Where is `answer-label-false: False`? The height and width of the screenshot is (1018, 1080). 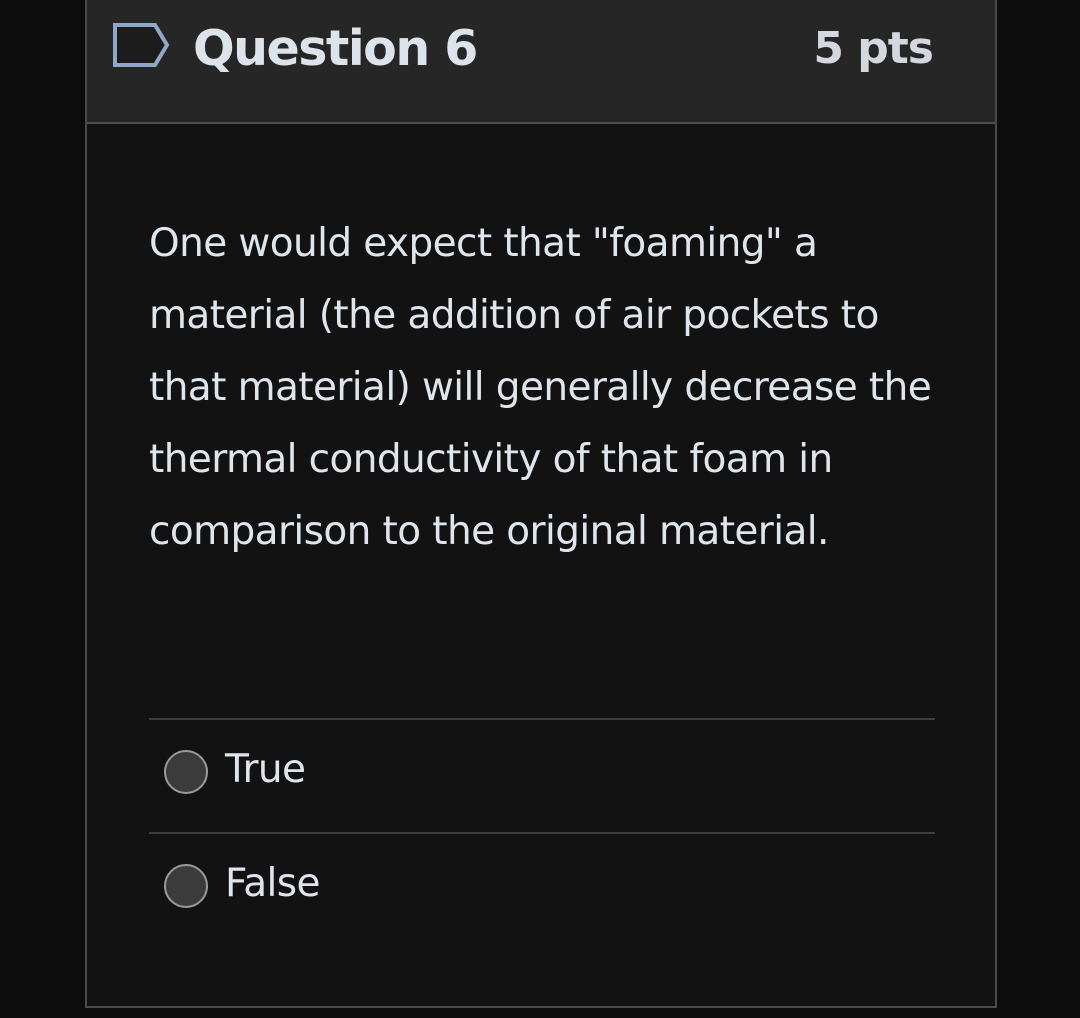 answer-label-false: False is located at coordinates (273, 884).